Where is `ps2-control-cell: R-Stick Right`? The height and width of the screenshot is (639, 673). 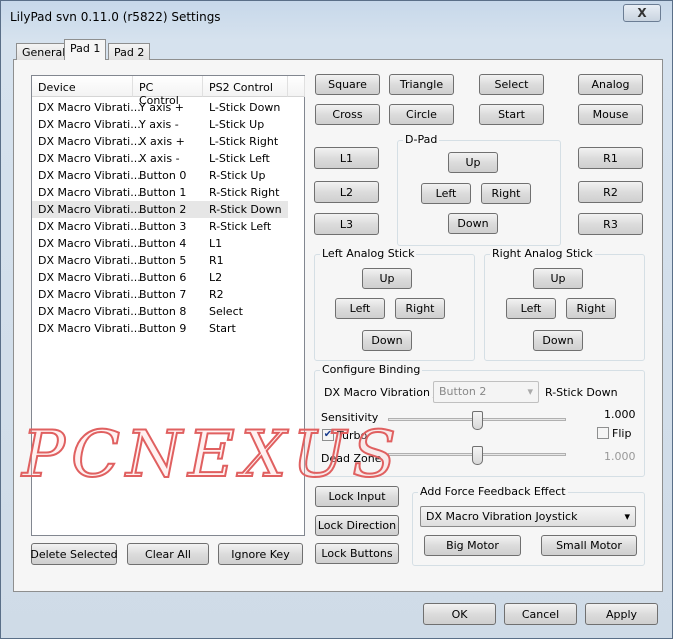
ps2-control-cell: R-Stick Right is located at coordinates (244, 192).